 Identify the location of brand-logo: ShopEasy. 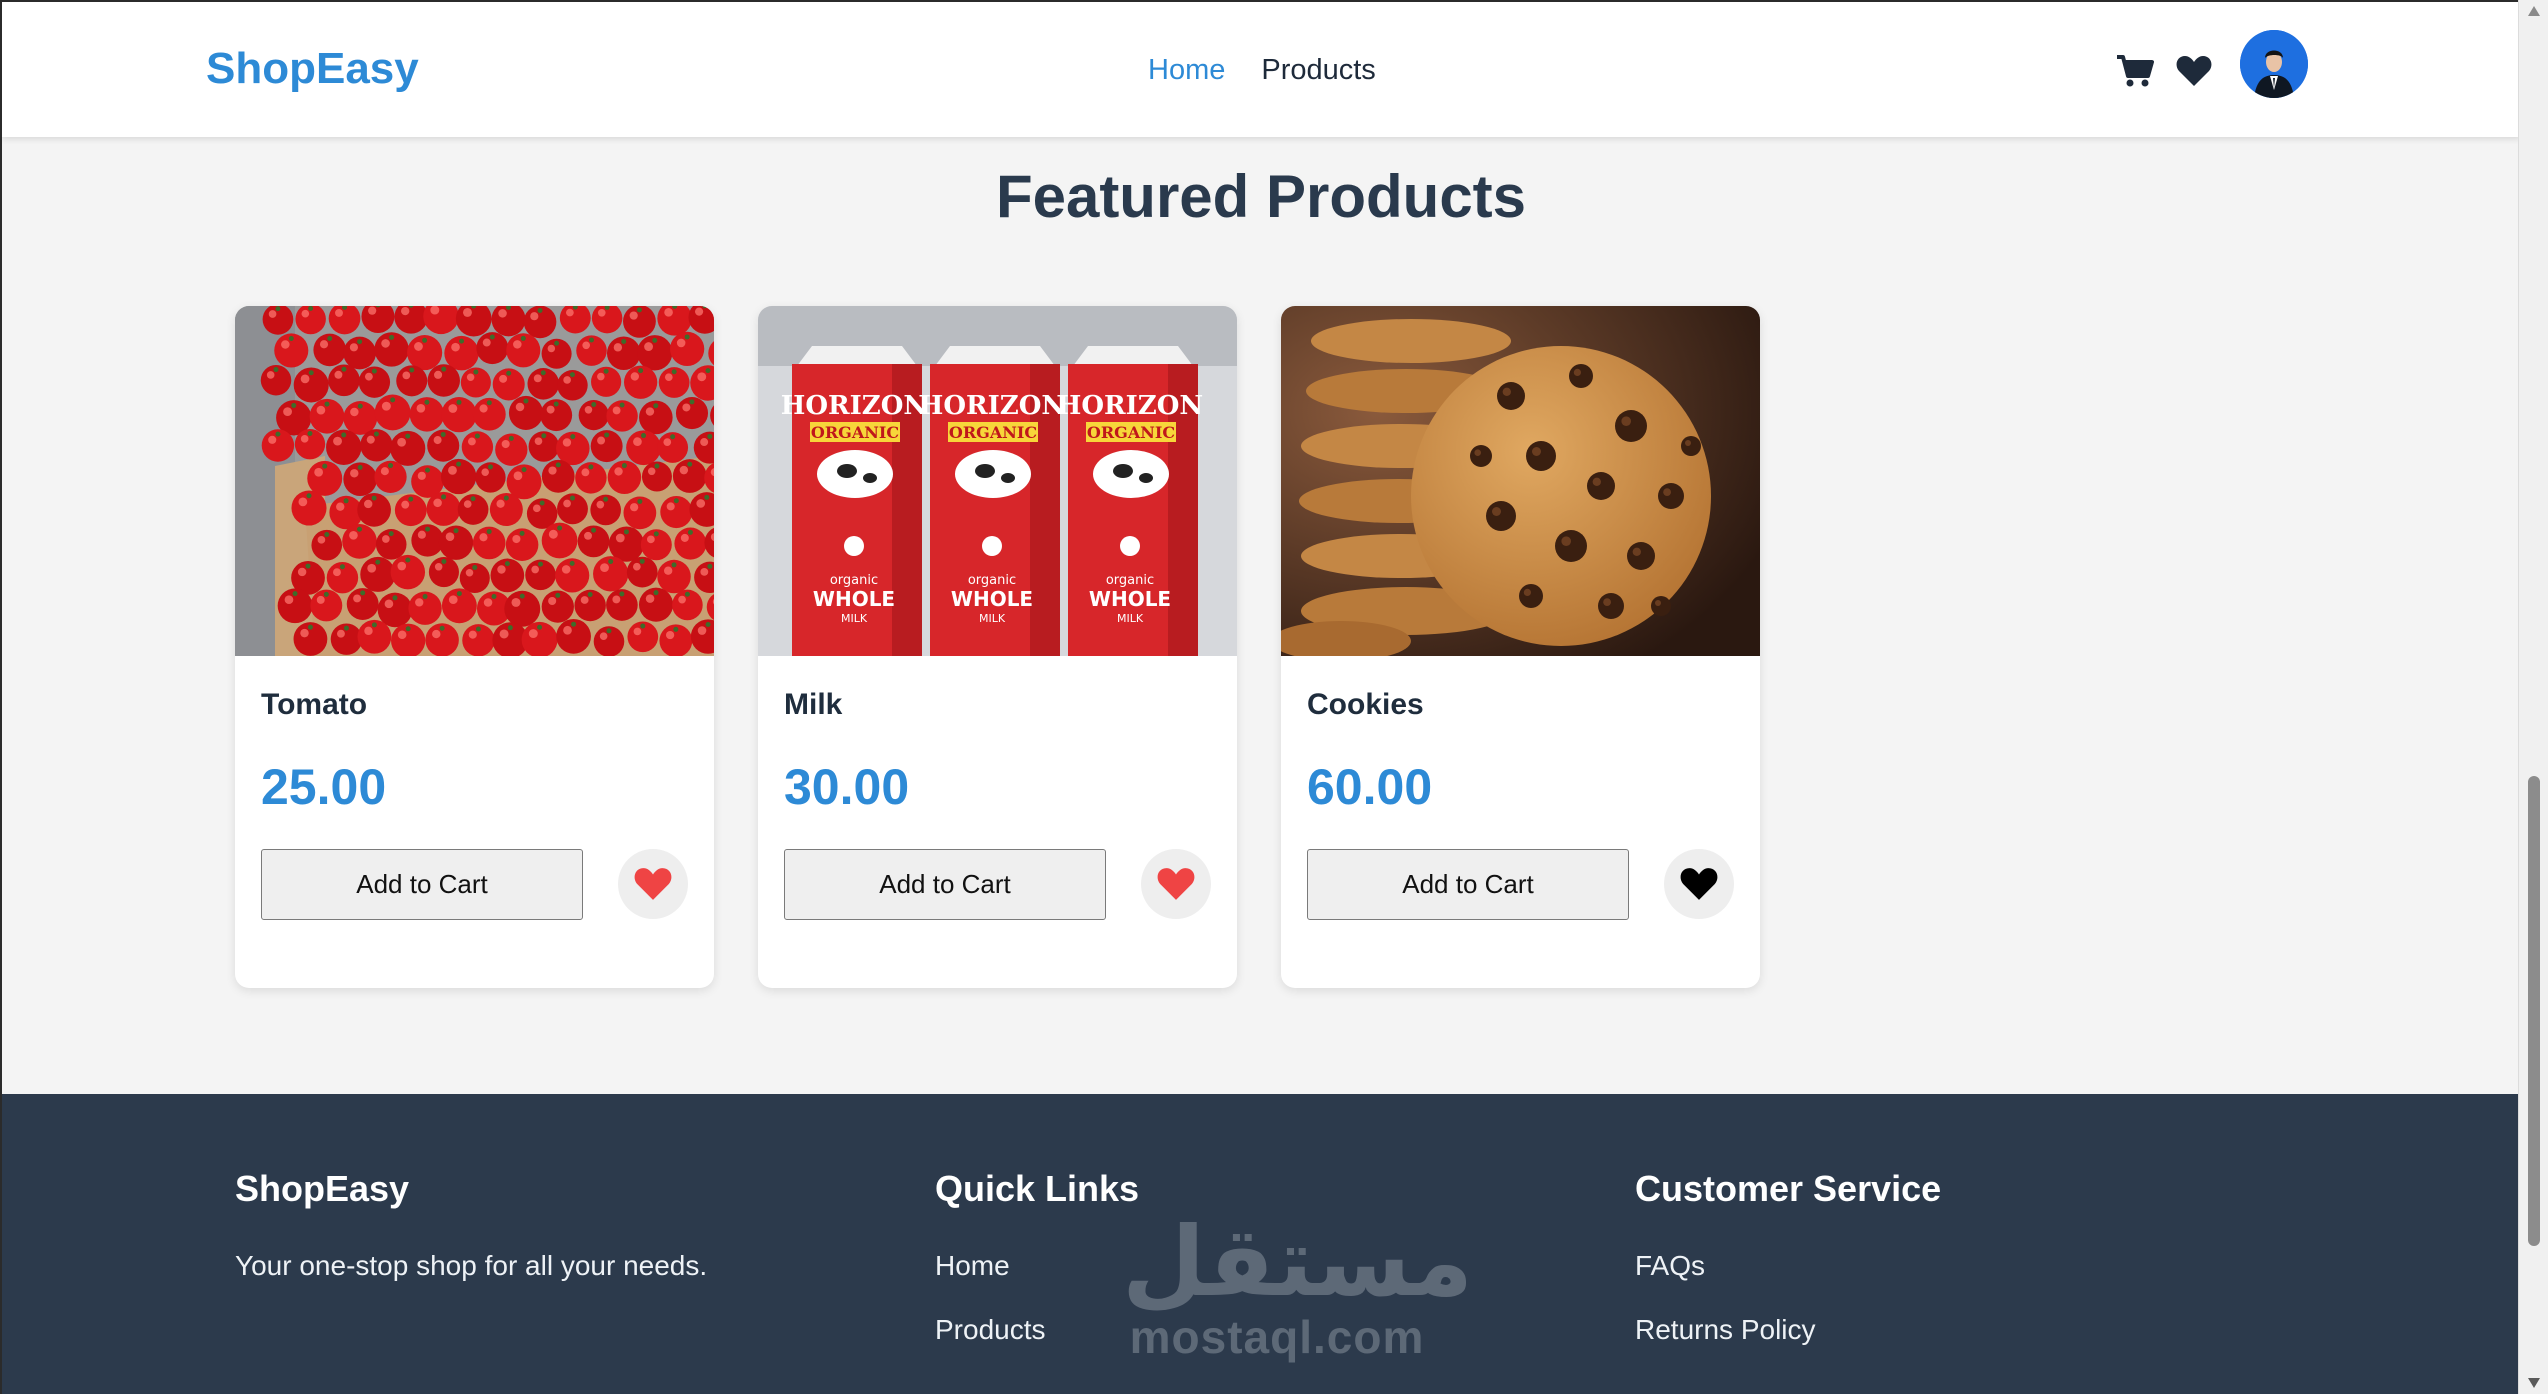
(312, 69).